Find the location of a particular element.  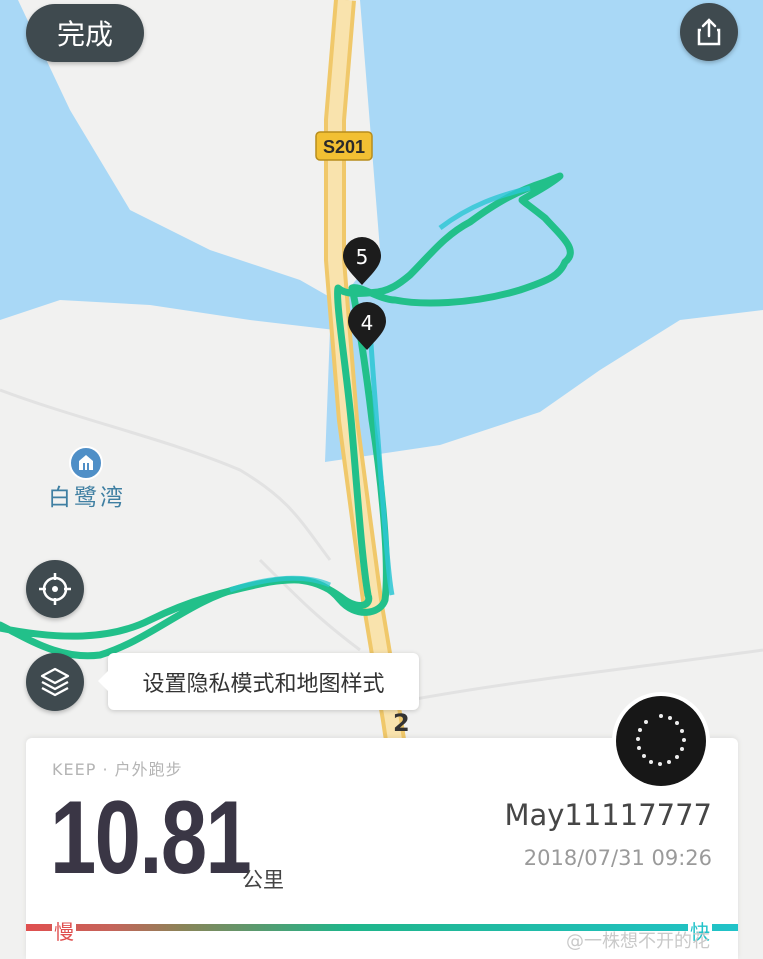

share-icon is located at coordinates (709, 32).